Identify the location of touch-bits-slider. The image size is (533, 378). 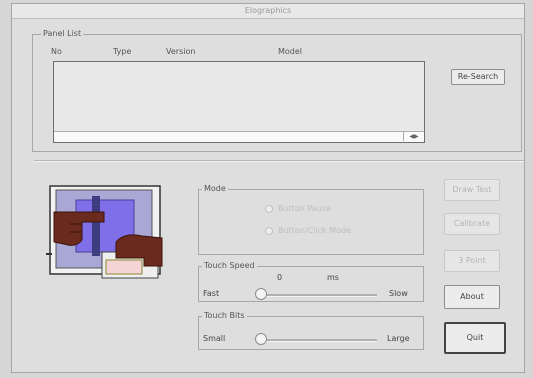
(318, 340).